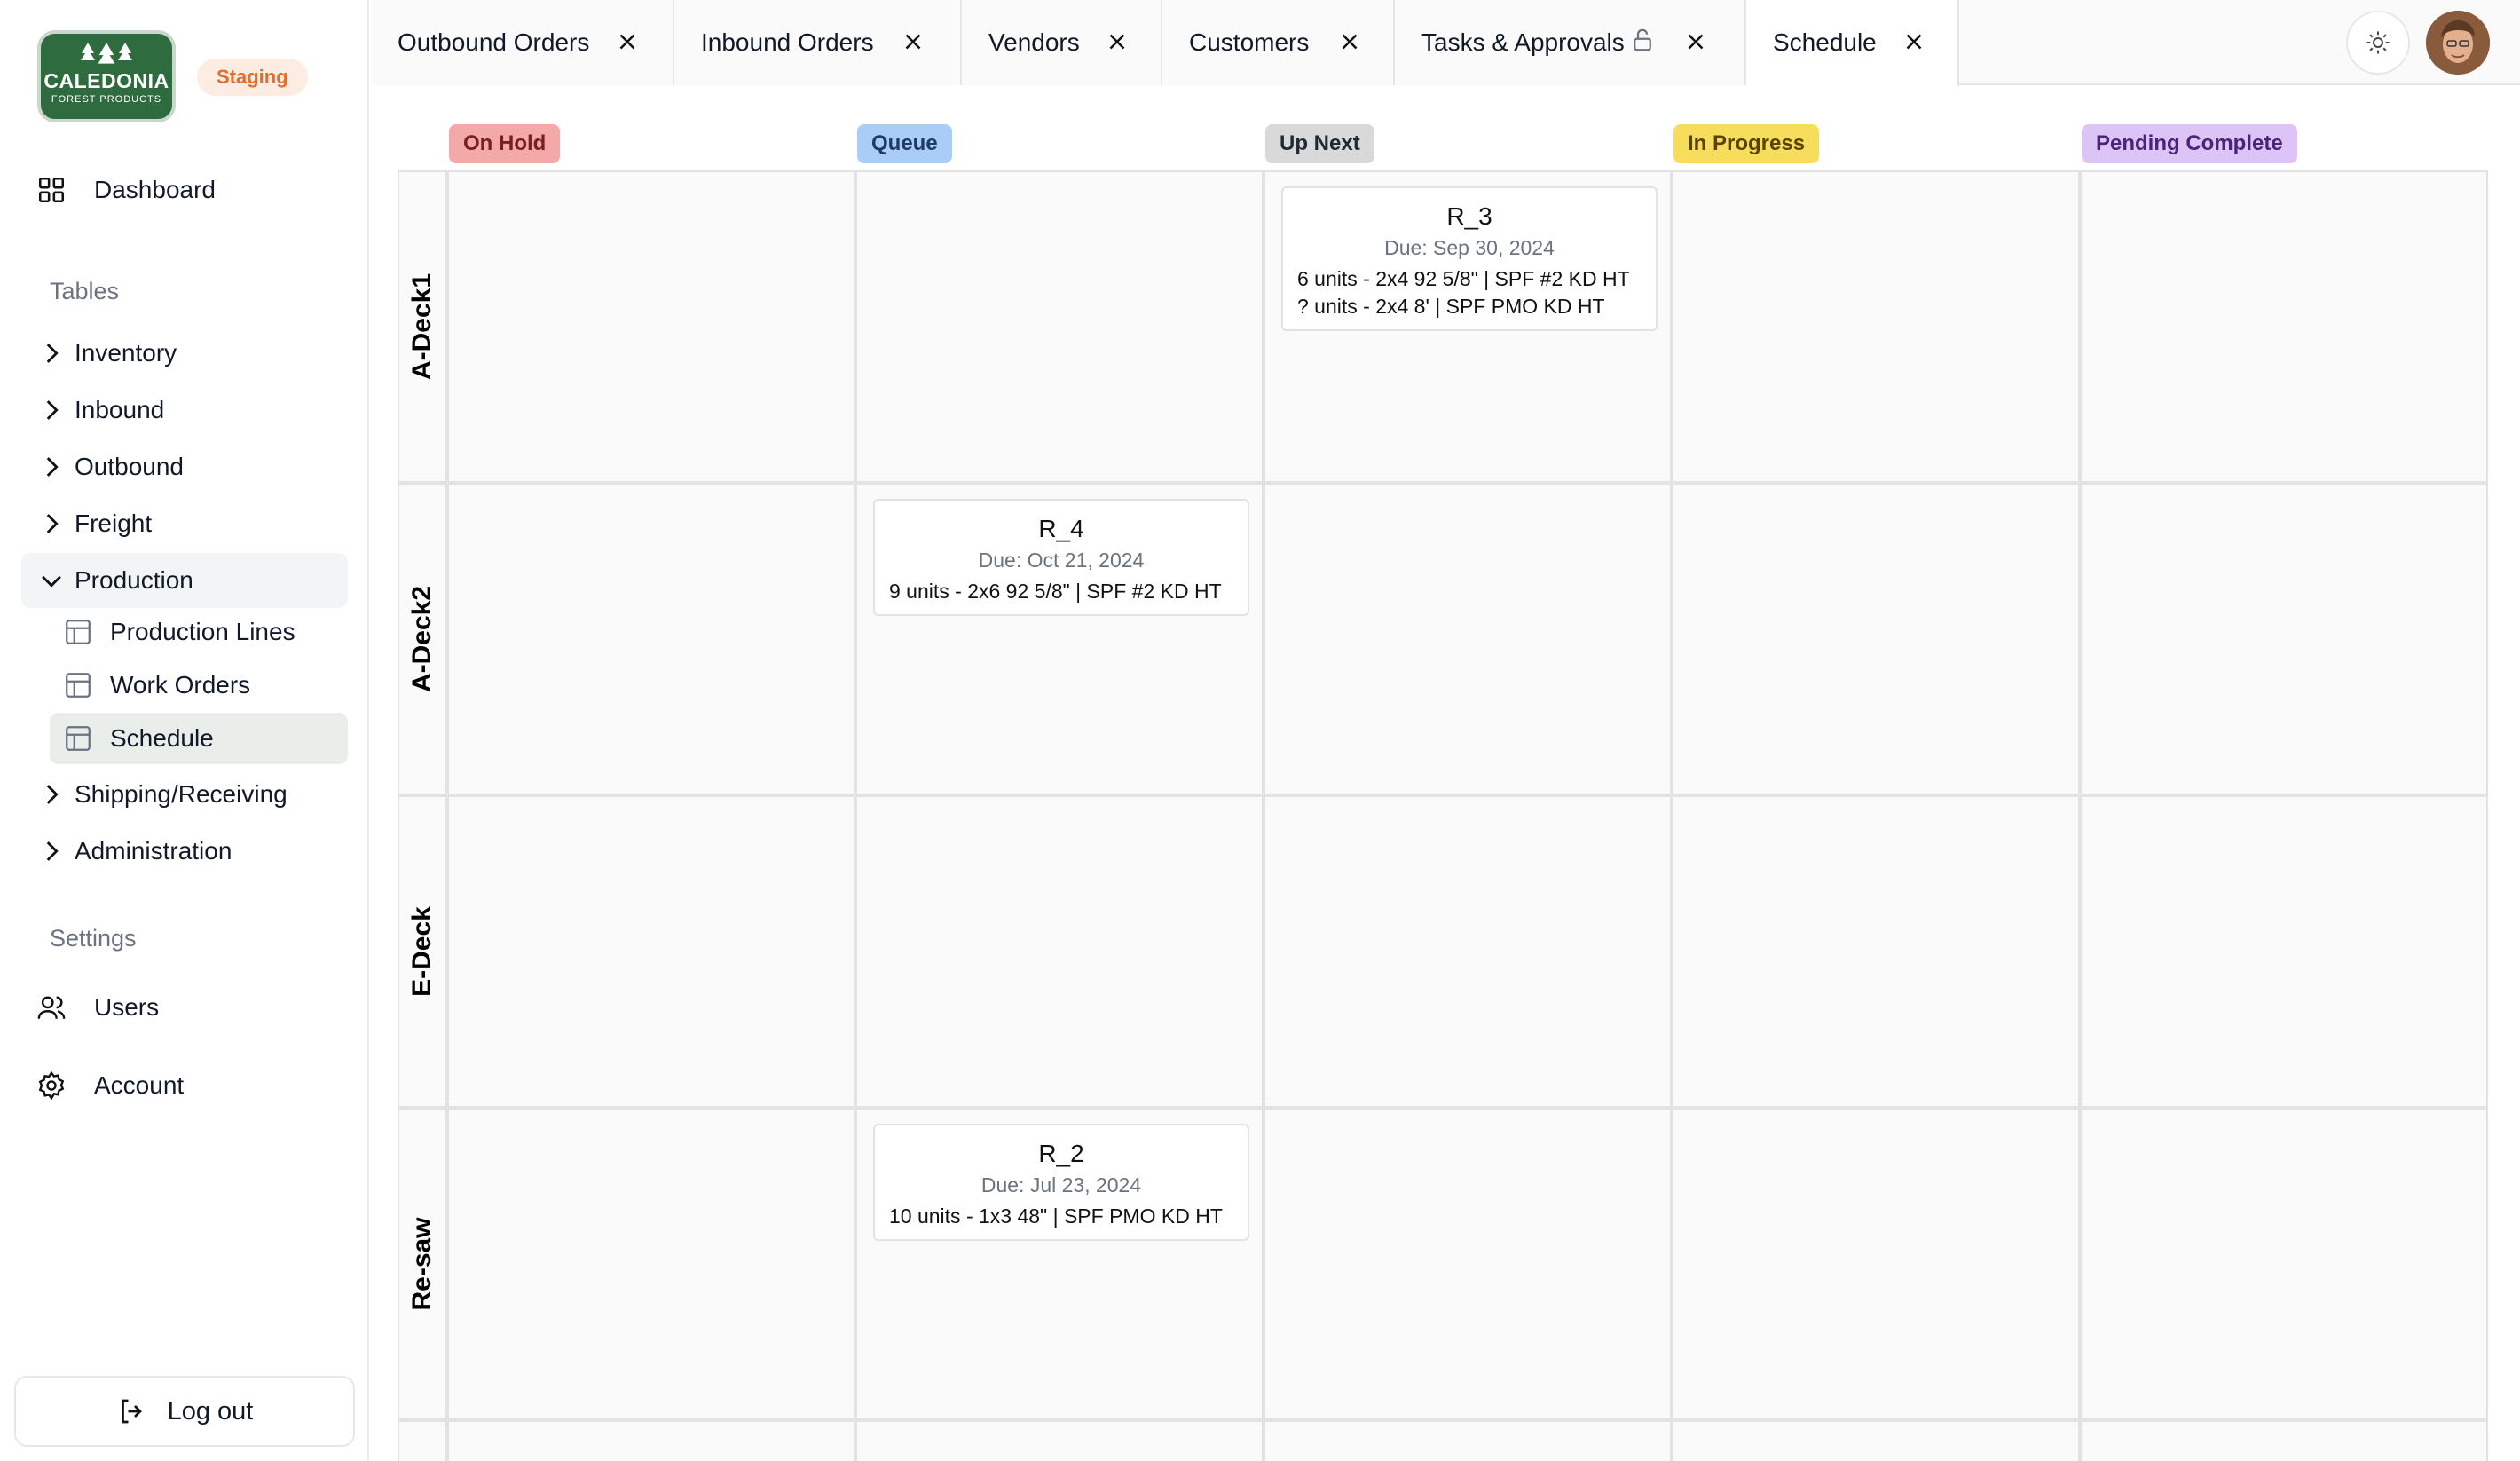 Image resolution: width=2520 pixels, height=1461 pixels. I want to click on tab-schedule: Schedule, so click(1853, 43).